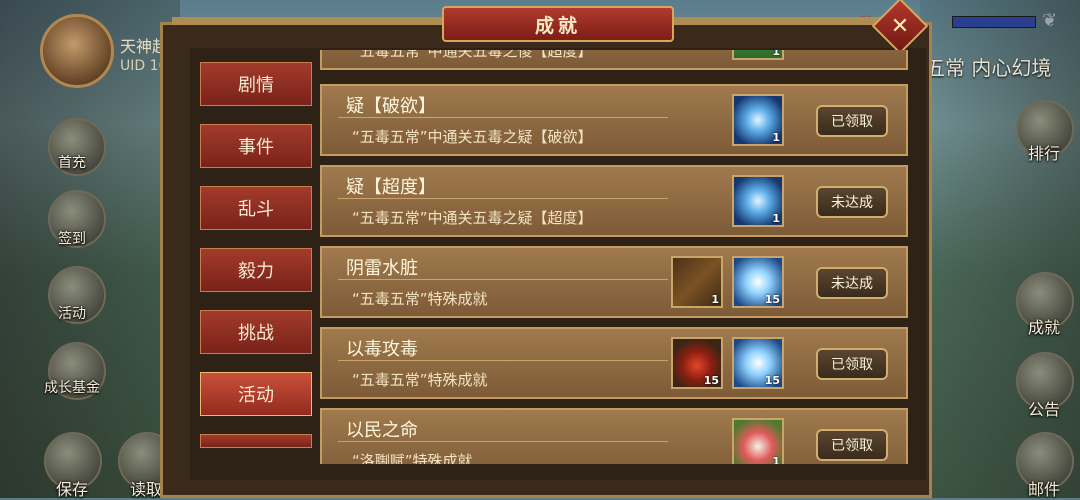  What do you see at coordinates (256, 84) in the screenshot?
I see `tab-story: 剧情` at bounding box center [256, 84].